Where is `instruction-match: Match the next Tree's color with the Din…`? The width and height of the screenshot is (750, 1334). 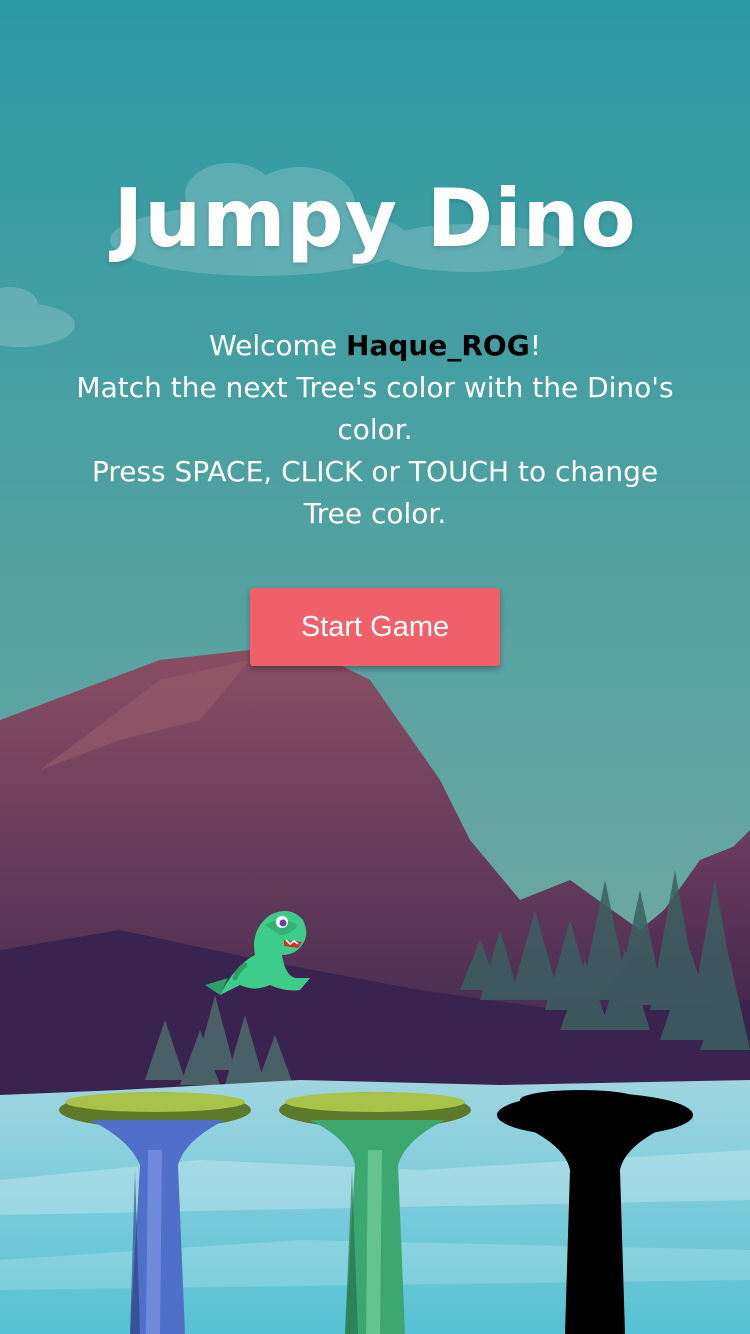 instruction-match: Match the next Tree's color with the Din… is located at coordinates (375, 408).